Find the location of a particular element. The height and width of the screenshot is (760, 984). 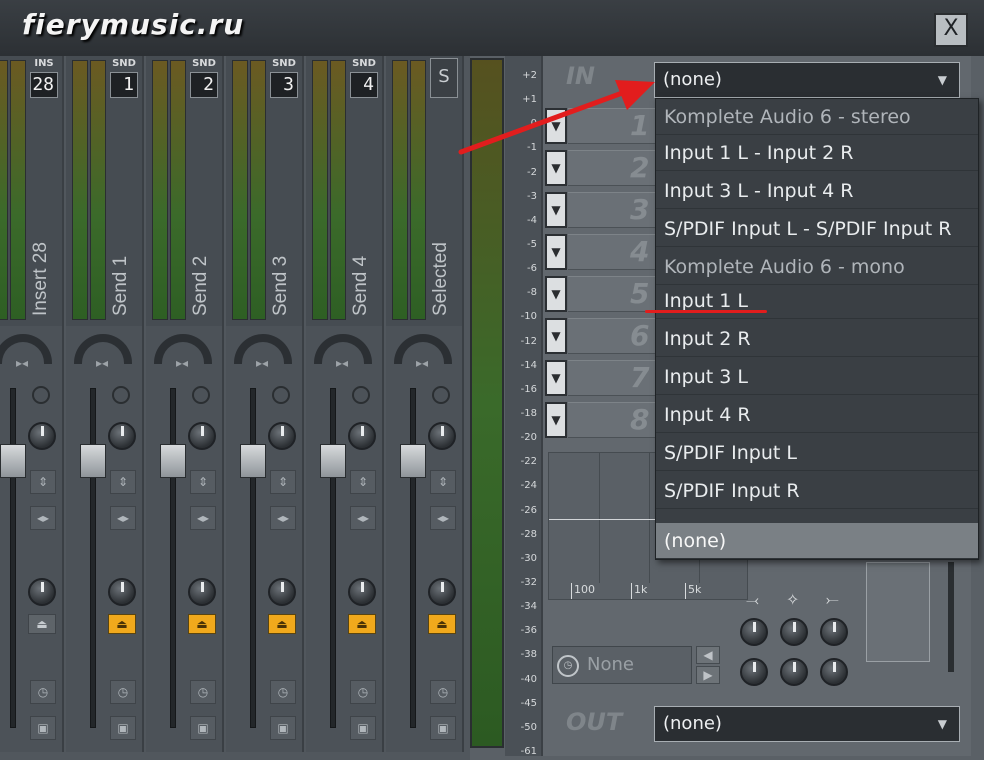

arrow-right-icon: ▶ is located at coordinates (708, 675).